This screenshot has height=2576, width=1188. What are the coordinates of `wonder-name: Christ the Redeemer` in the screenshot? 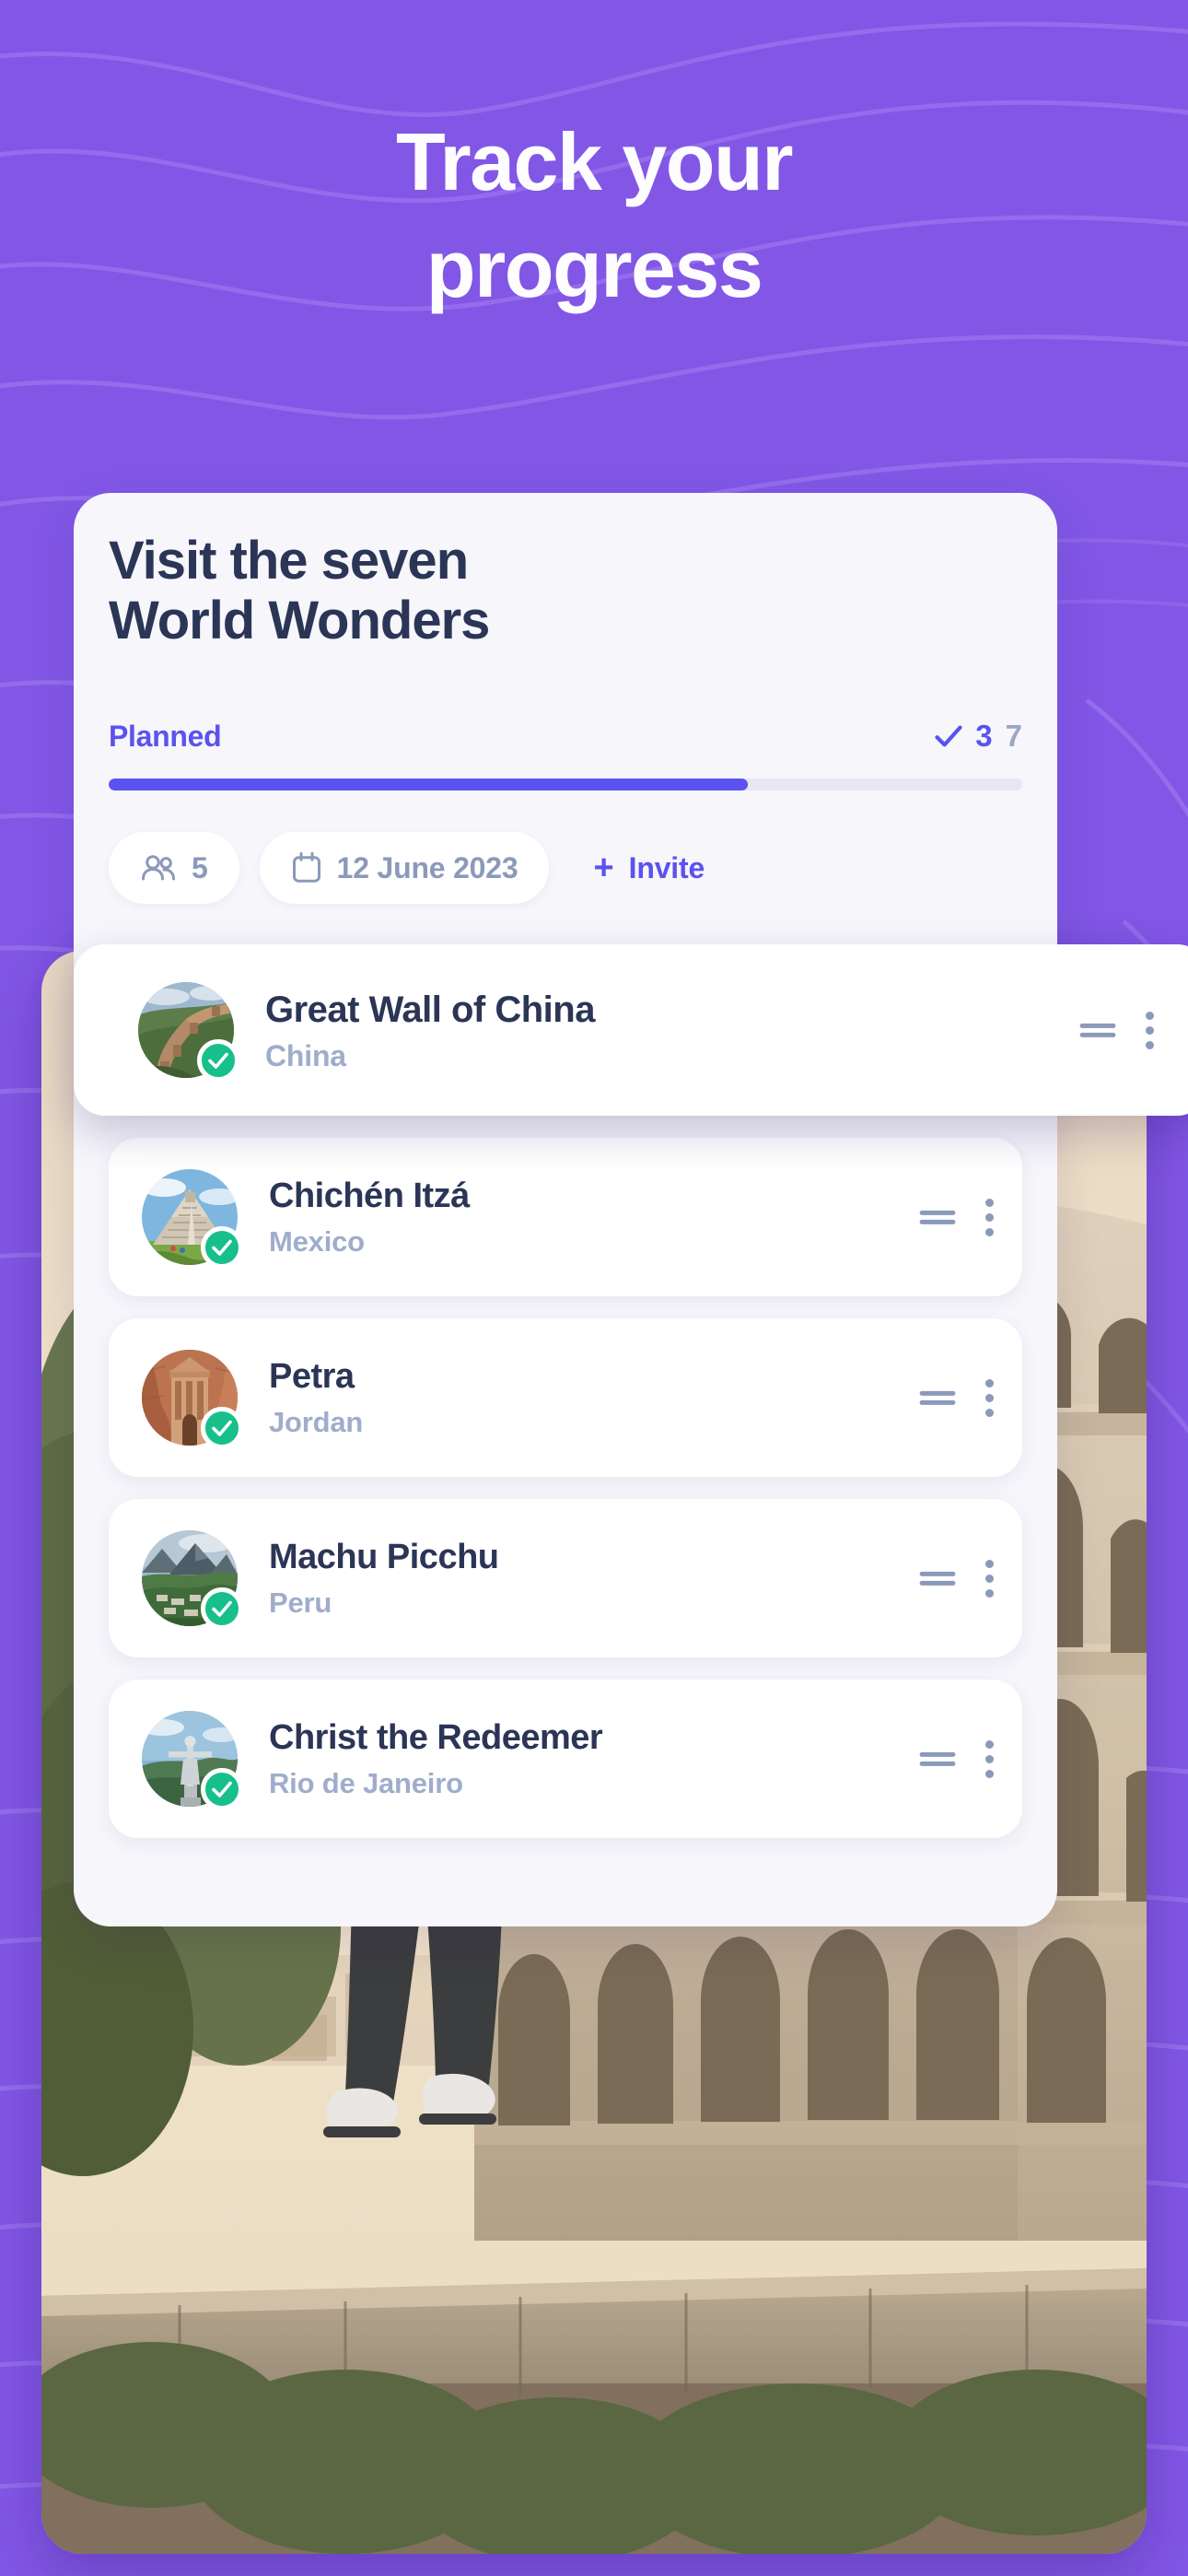 It's located at (436, 1738).